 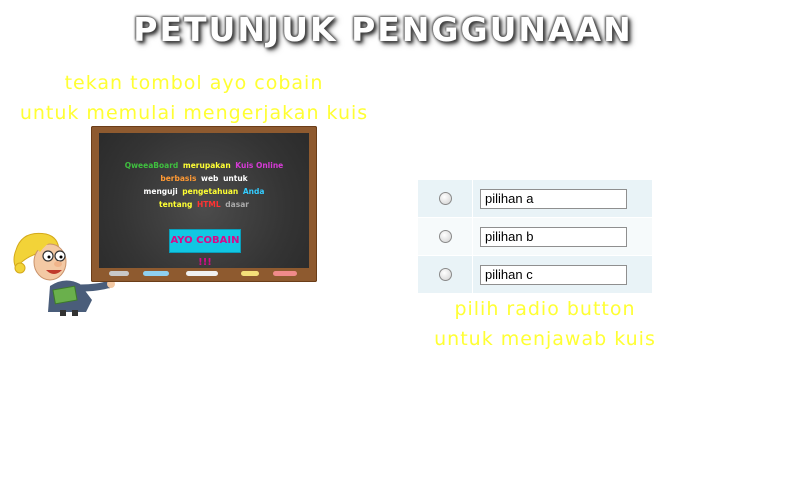 What do you see at coordinates (553, 198) in the screenshot?
I see `option-field: pilihan a` at bounding box center [553, 198].